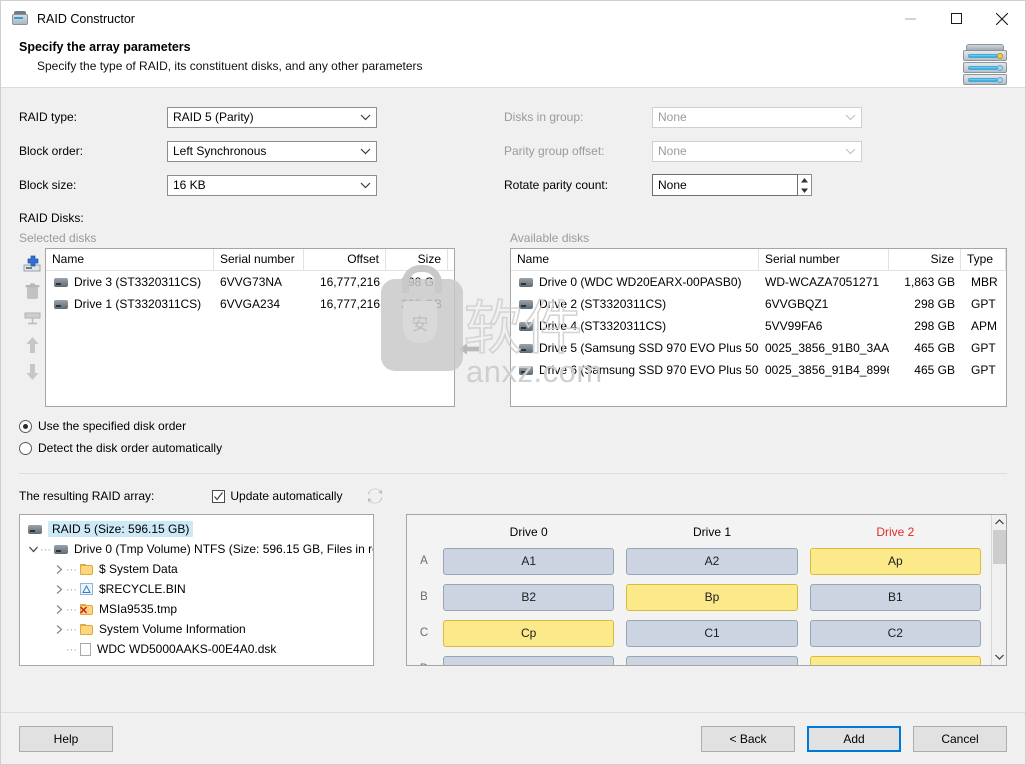 The height and width of the screenshot is (765, 1026). Describe the element at coordinates (544, 117) in the screenshot. I see `disks-in-group-label: Disks in group:` at that location.